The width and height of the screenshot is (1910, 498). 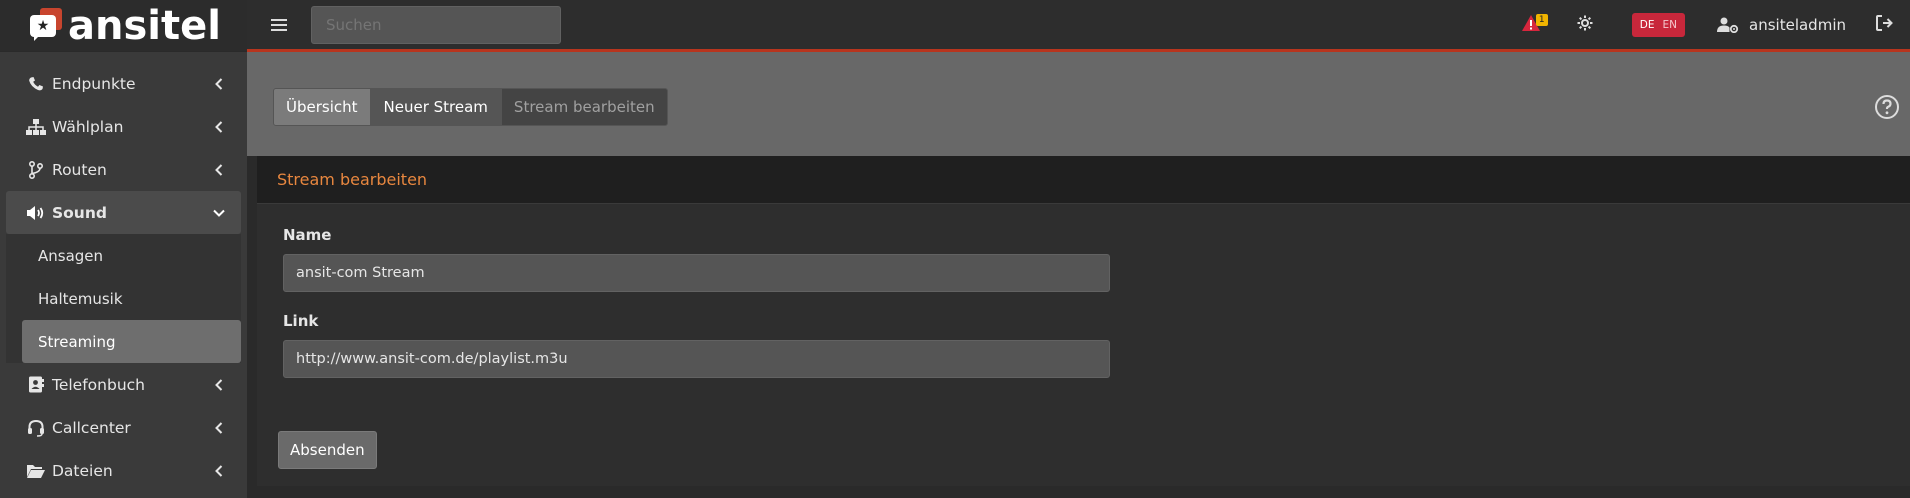 I want to click on sidebar-item-callcenter: Callcenter, so click(x=123, y=427).